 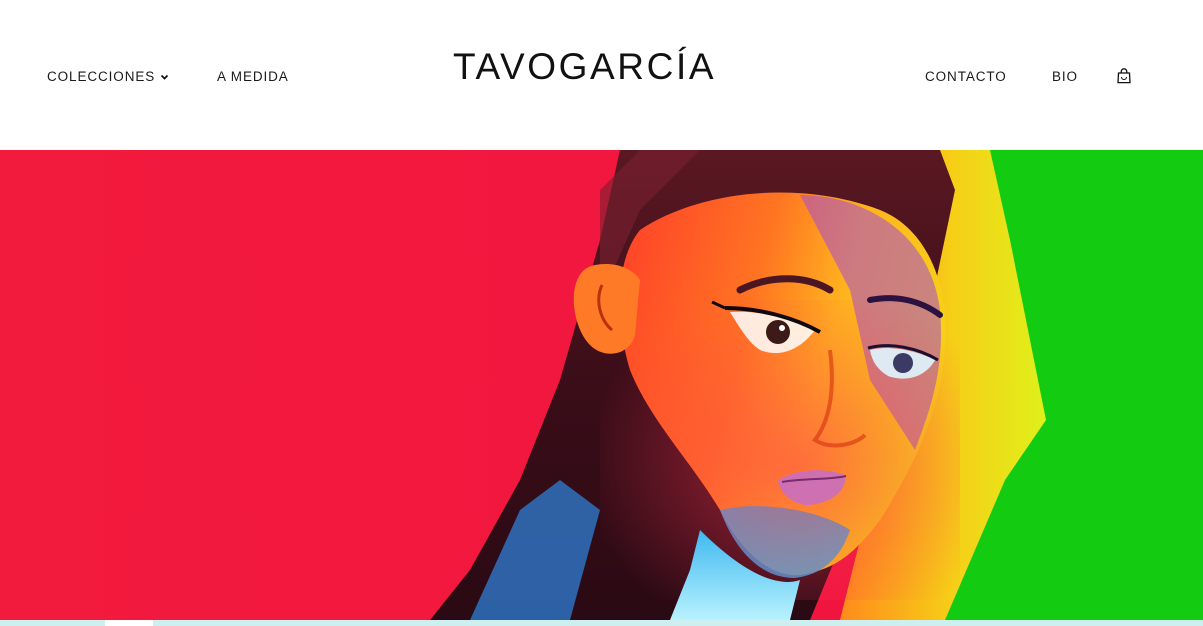 I want to click on nav-bio: BIO, so click(x=1065, y=77).